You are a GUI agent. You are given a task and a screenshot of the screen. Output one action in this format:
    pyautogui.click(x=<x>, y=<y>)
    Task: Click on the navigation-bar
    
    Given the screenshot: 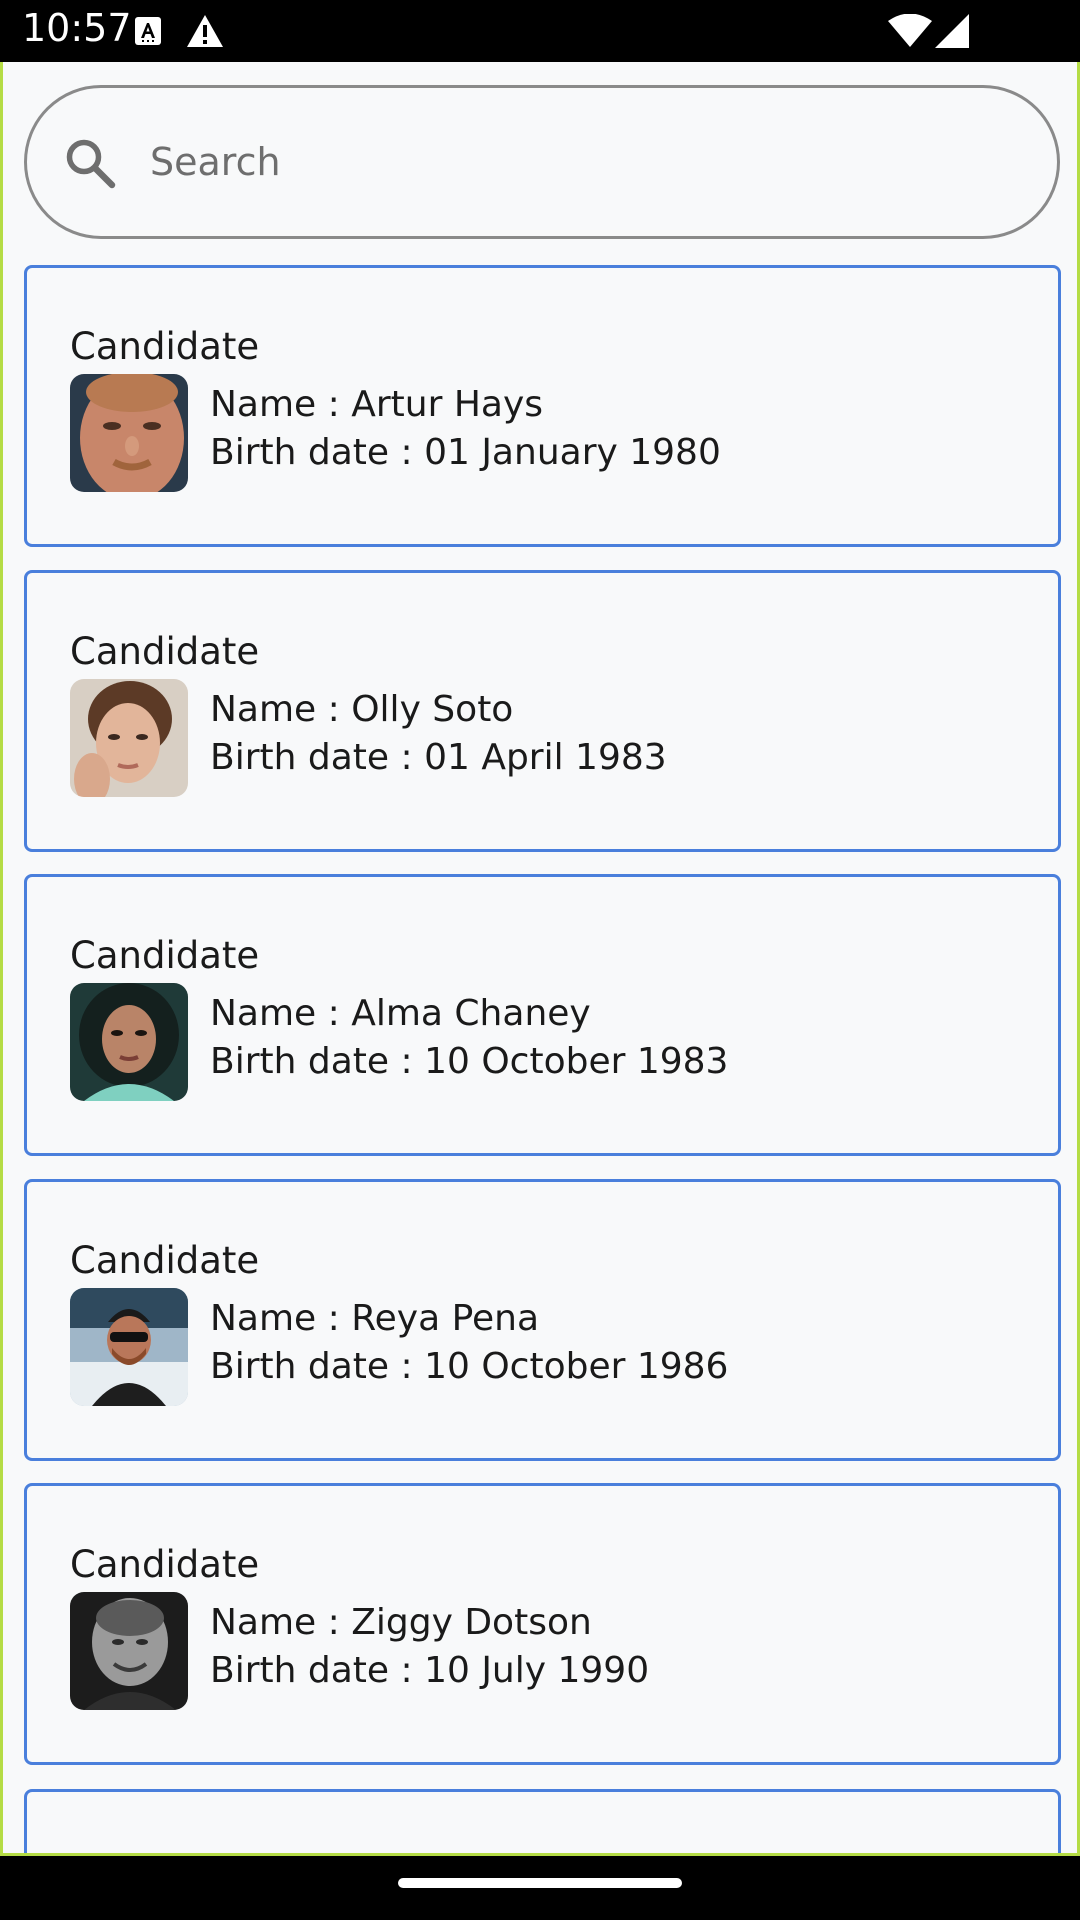 What is the action you would take?
    pyautogui.click(x=540, y=1888)
    